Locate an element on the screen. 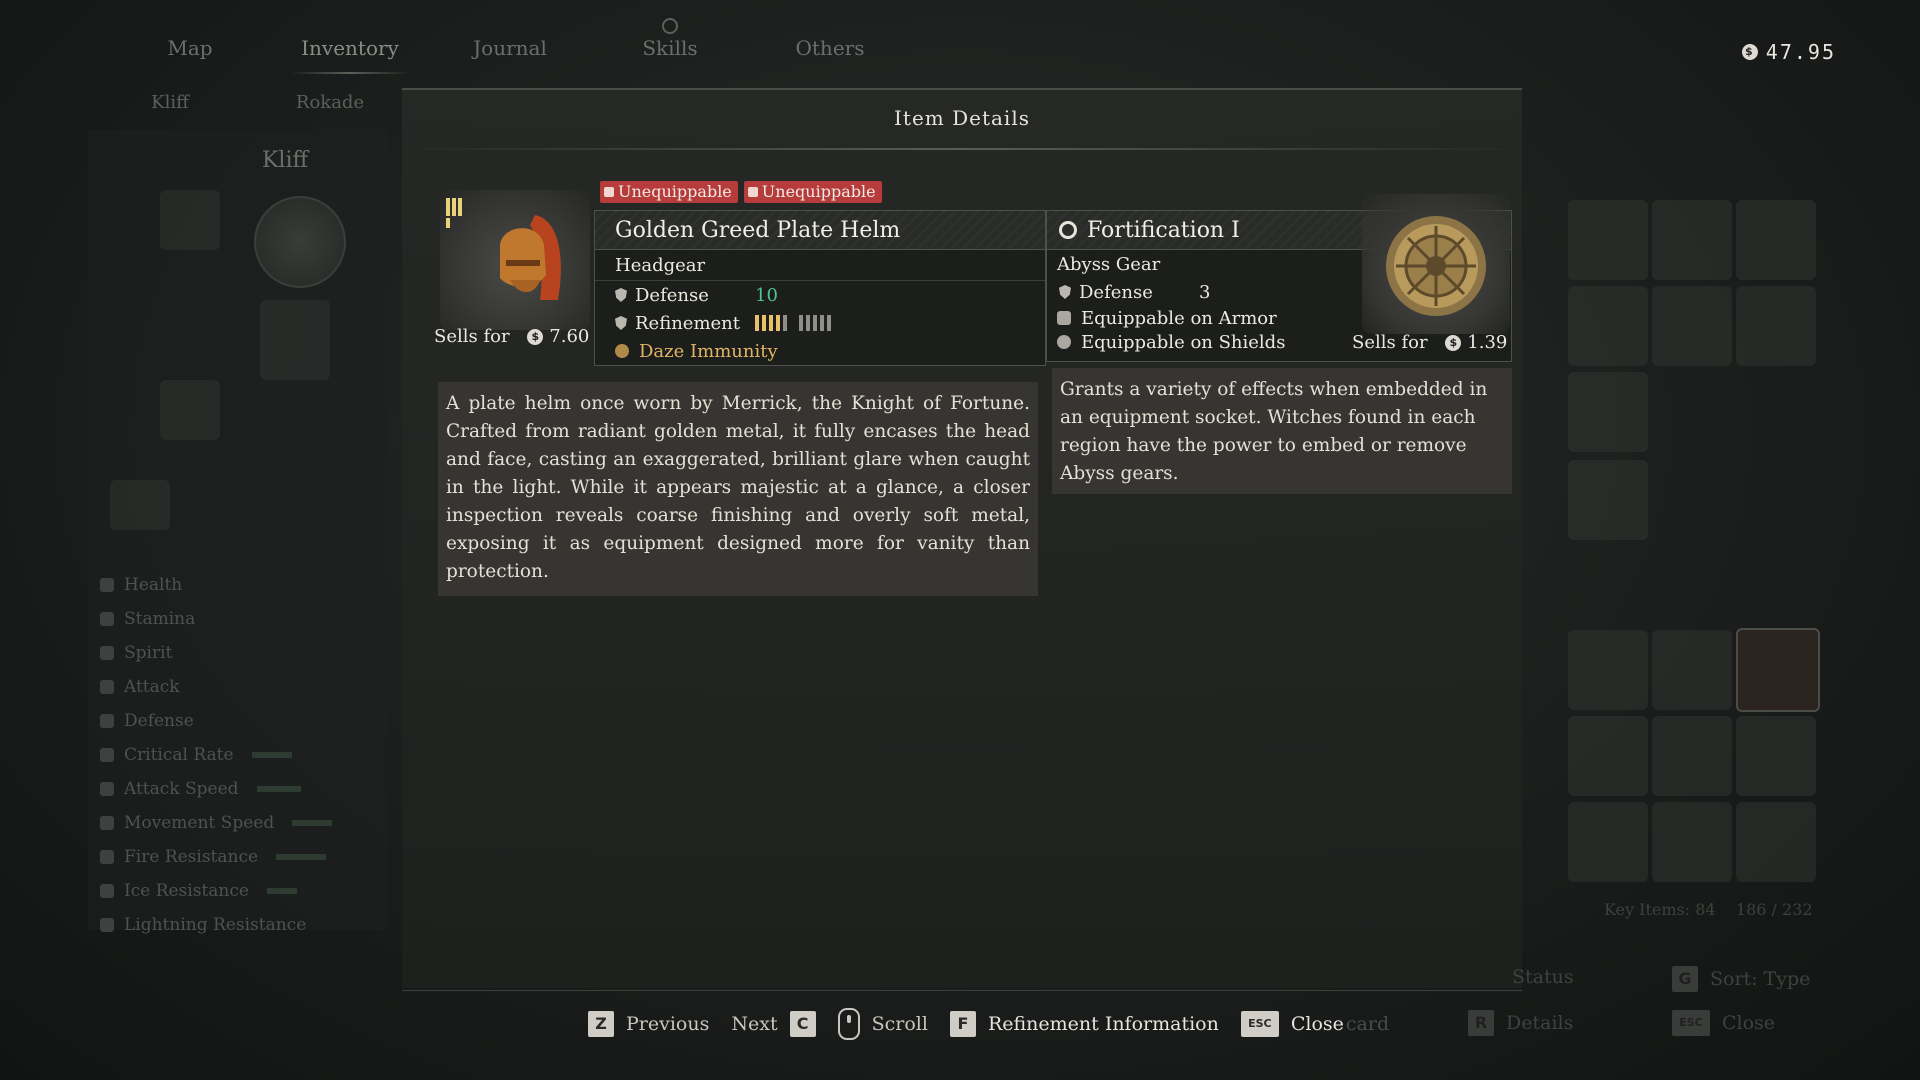 The height and width of the screenshot is (1080, 1920). tab-map: Map is located at coordinates (190, 48).